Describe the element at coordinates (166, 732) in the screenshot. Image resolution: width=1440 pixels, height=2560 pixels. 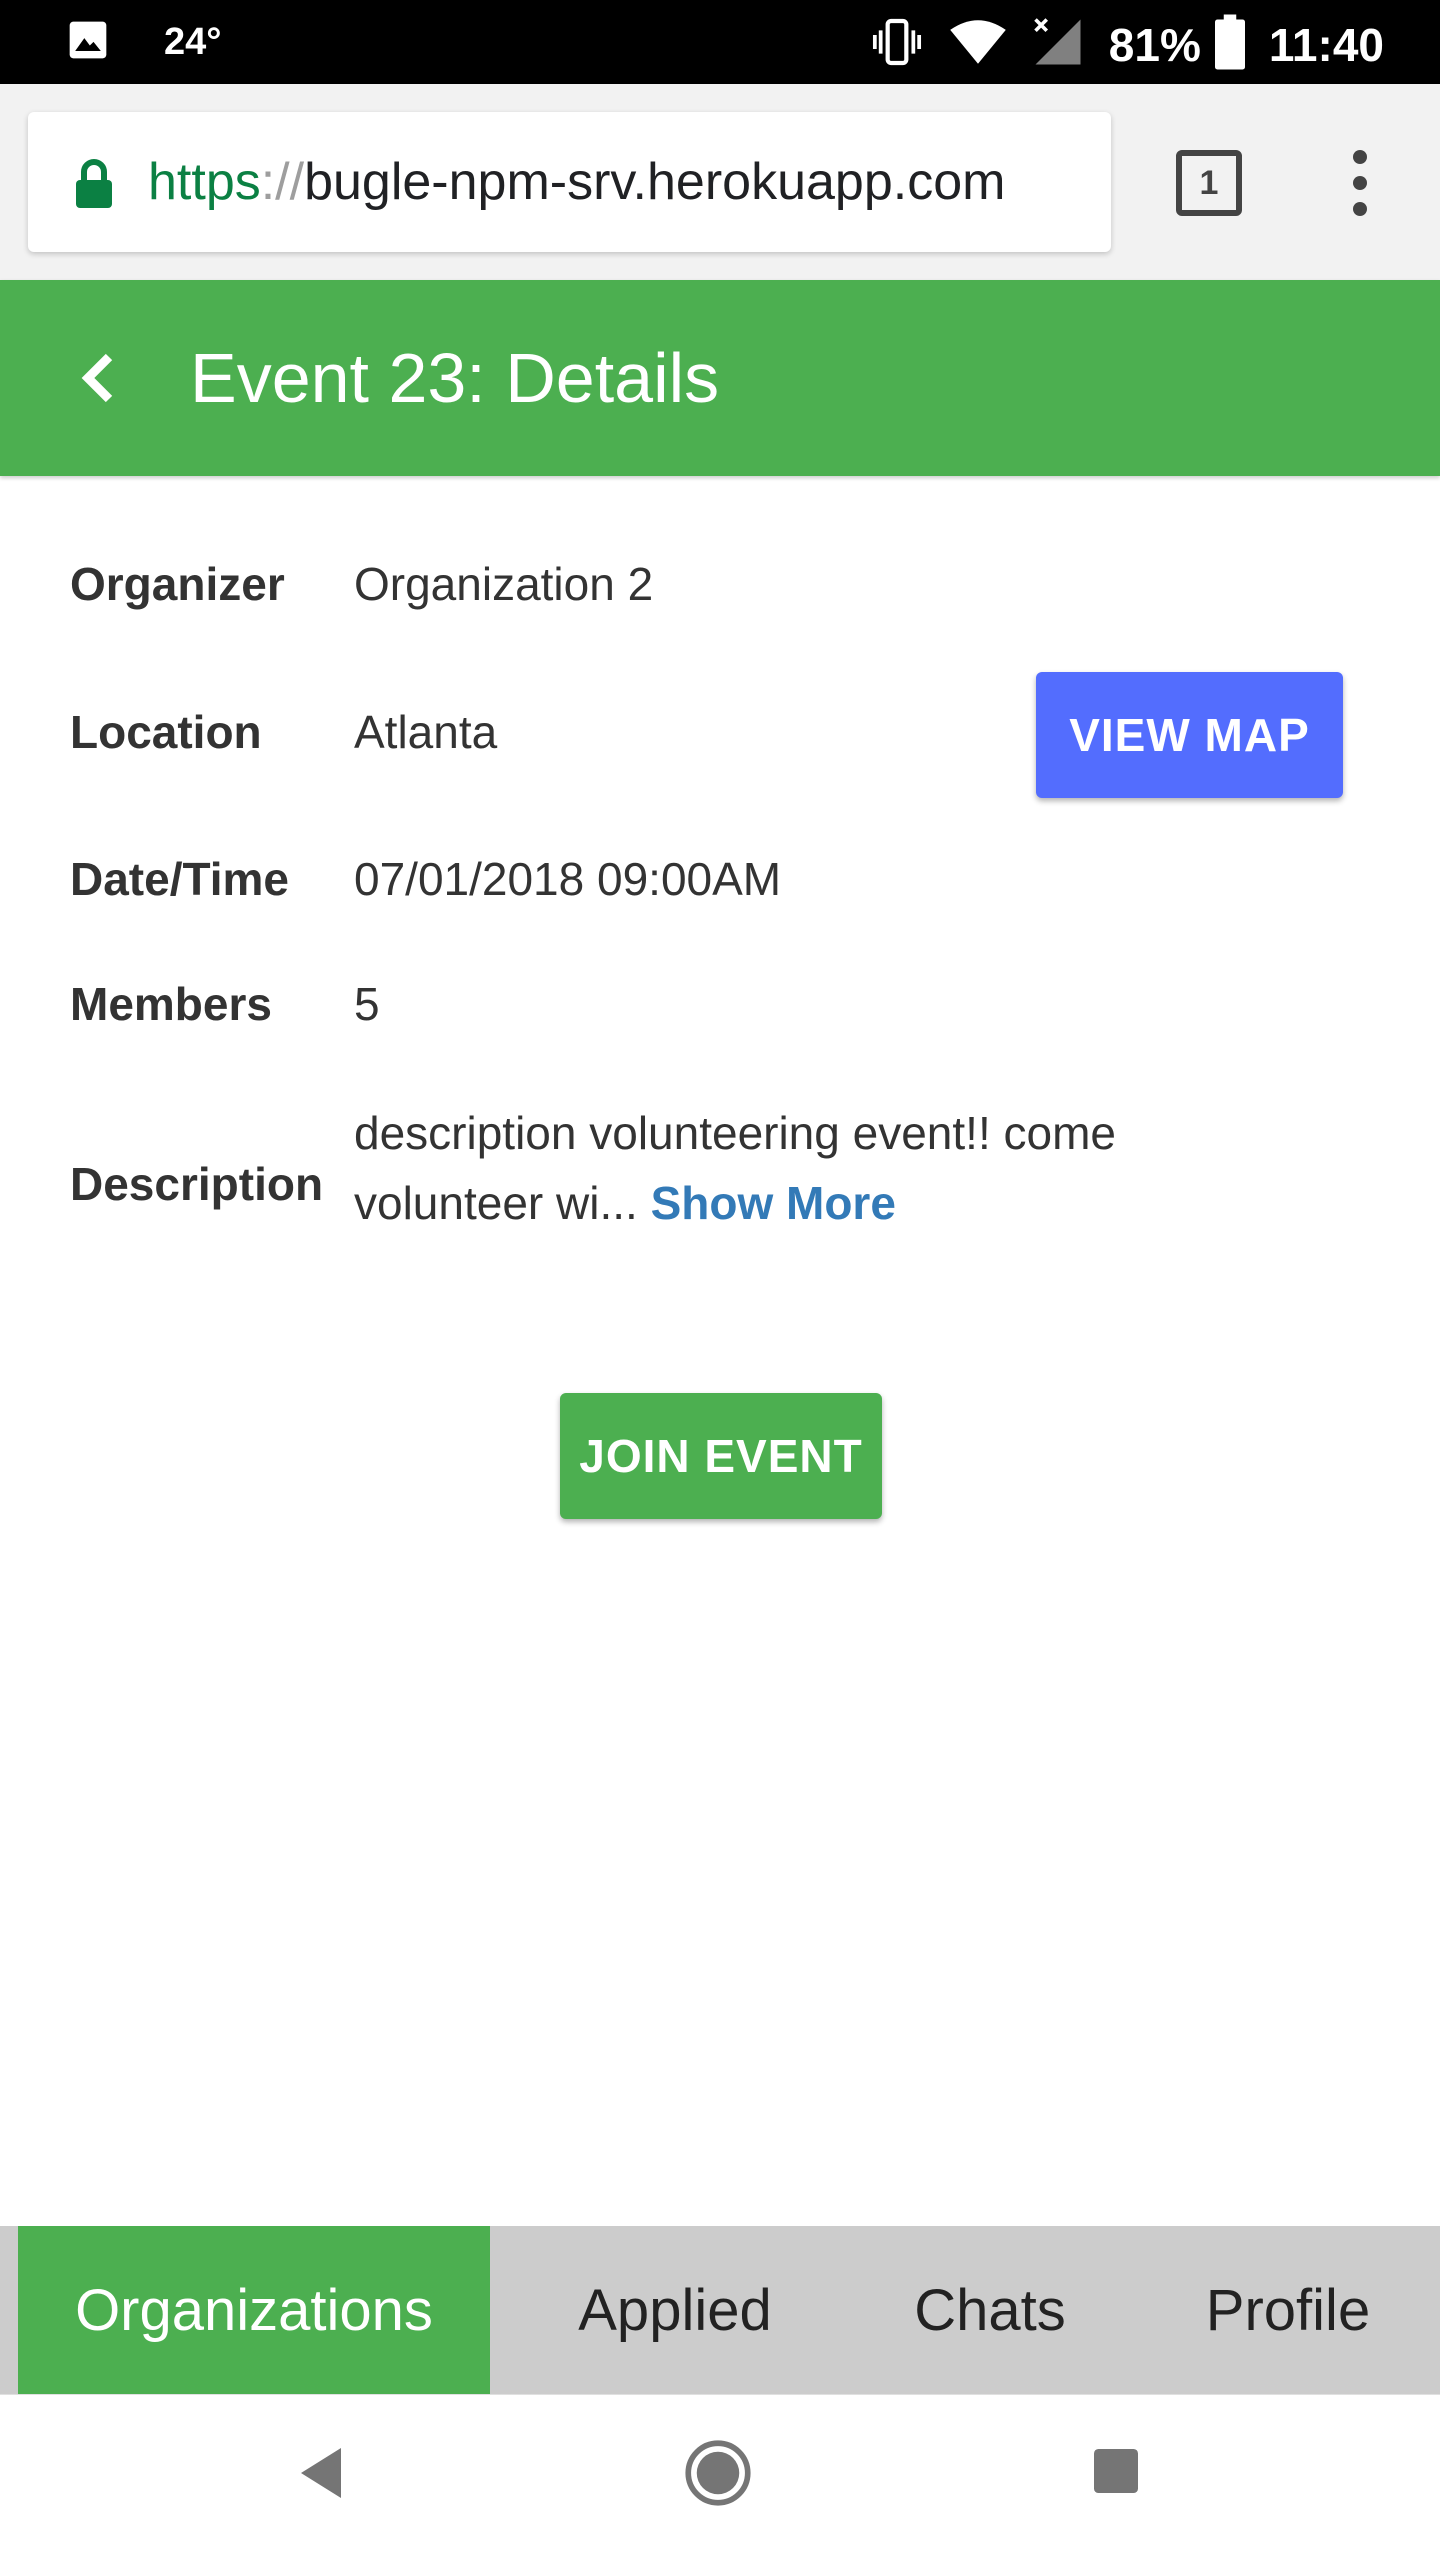
I see `location-label: Location` at that location.